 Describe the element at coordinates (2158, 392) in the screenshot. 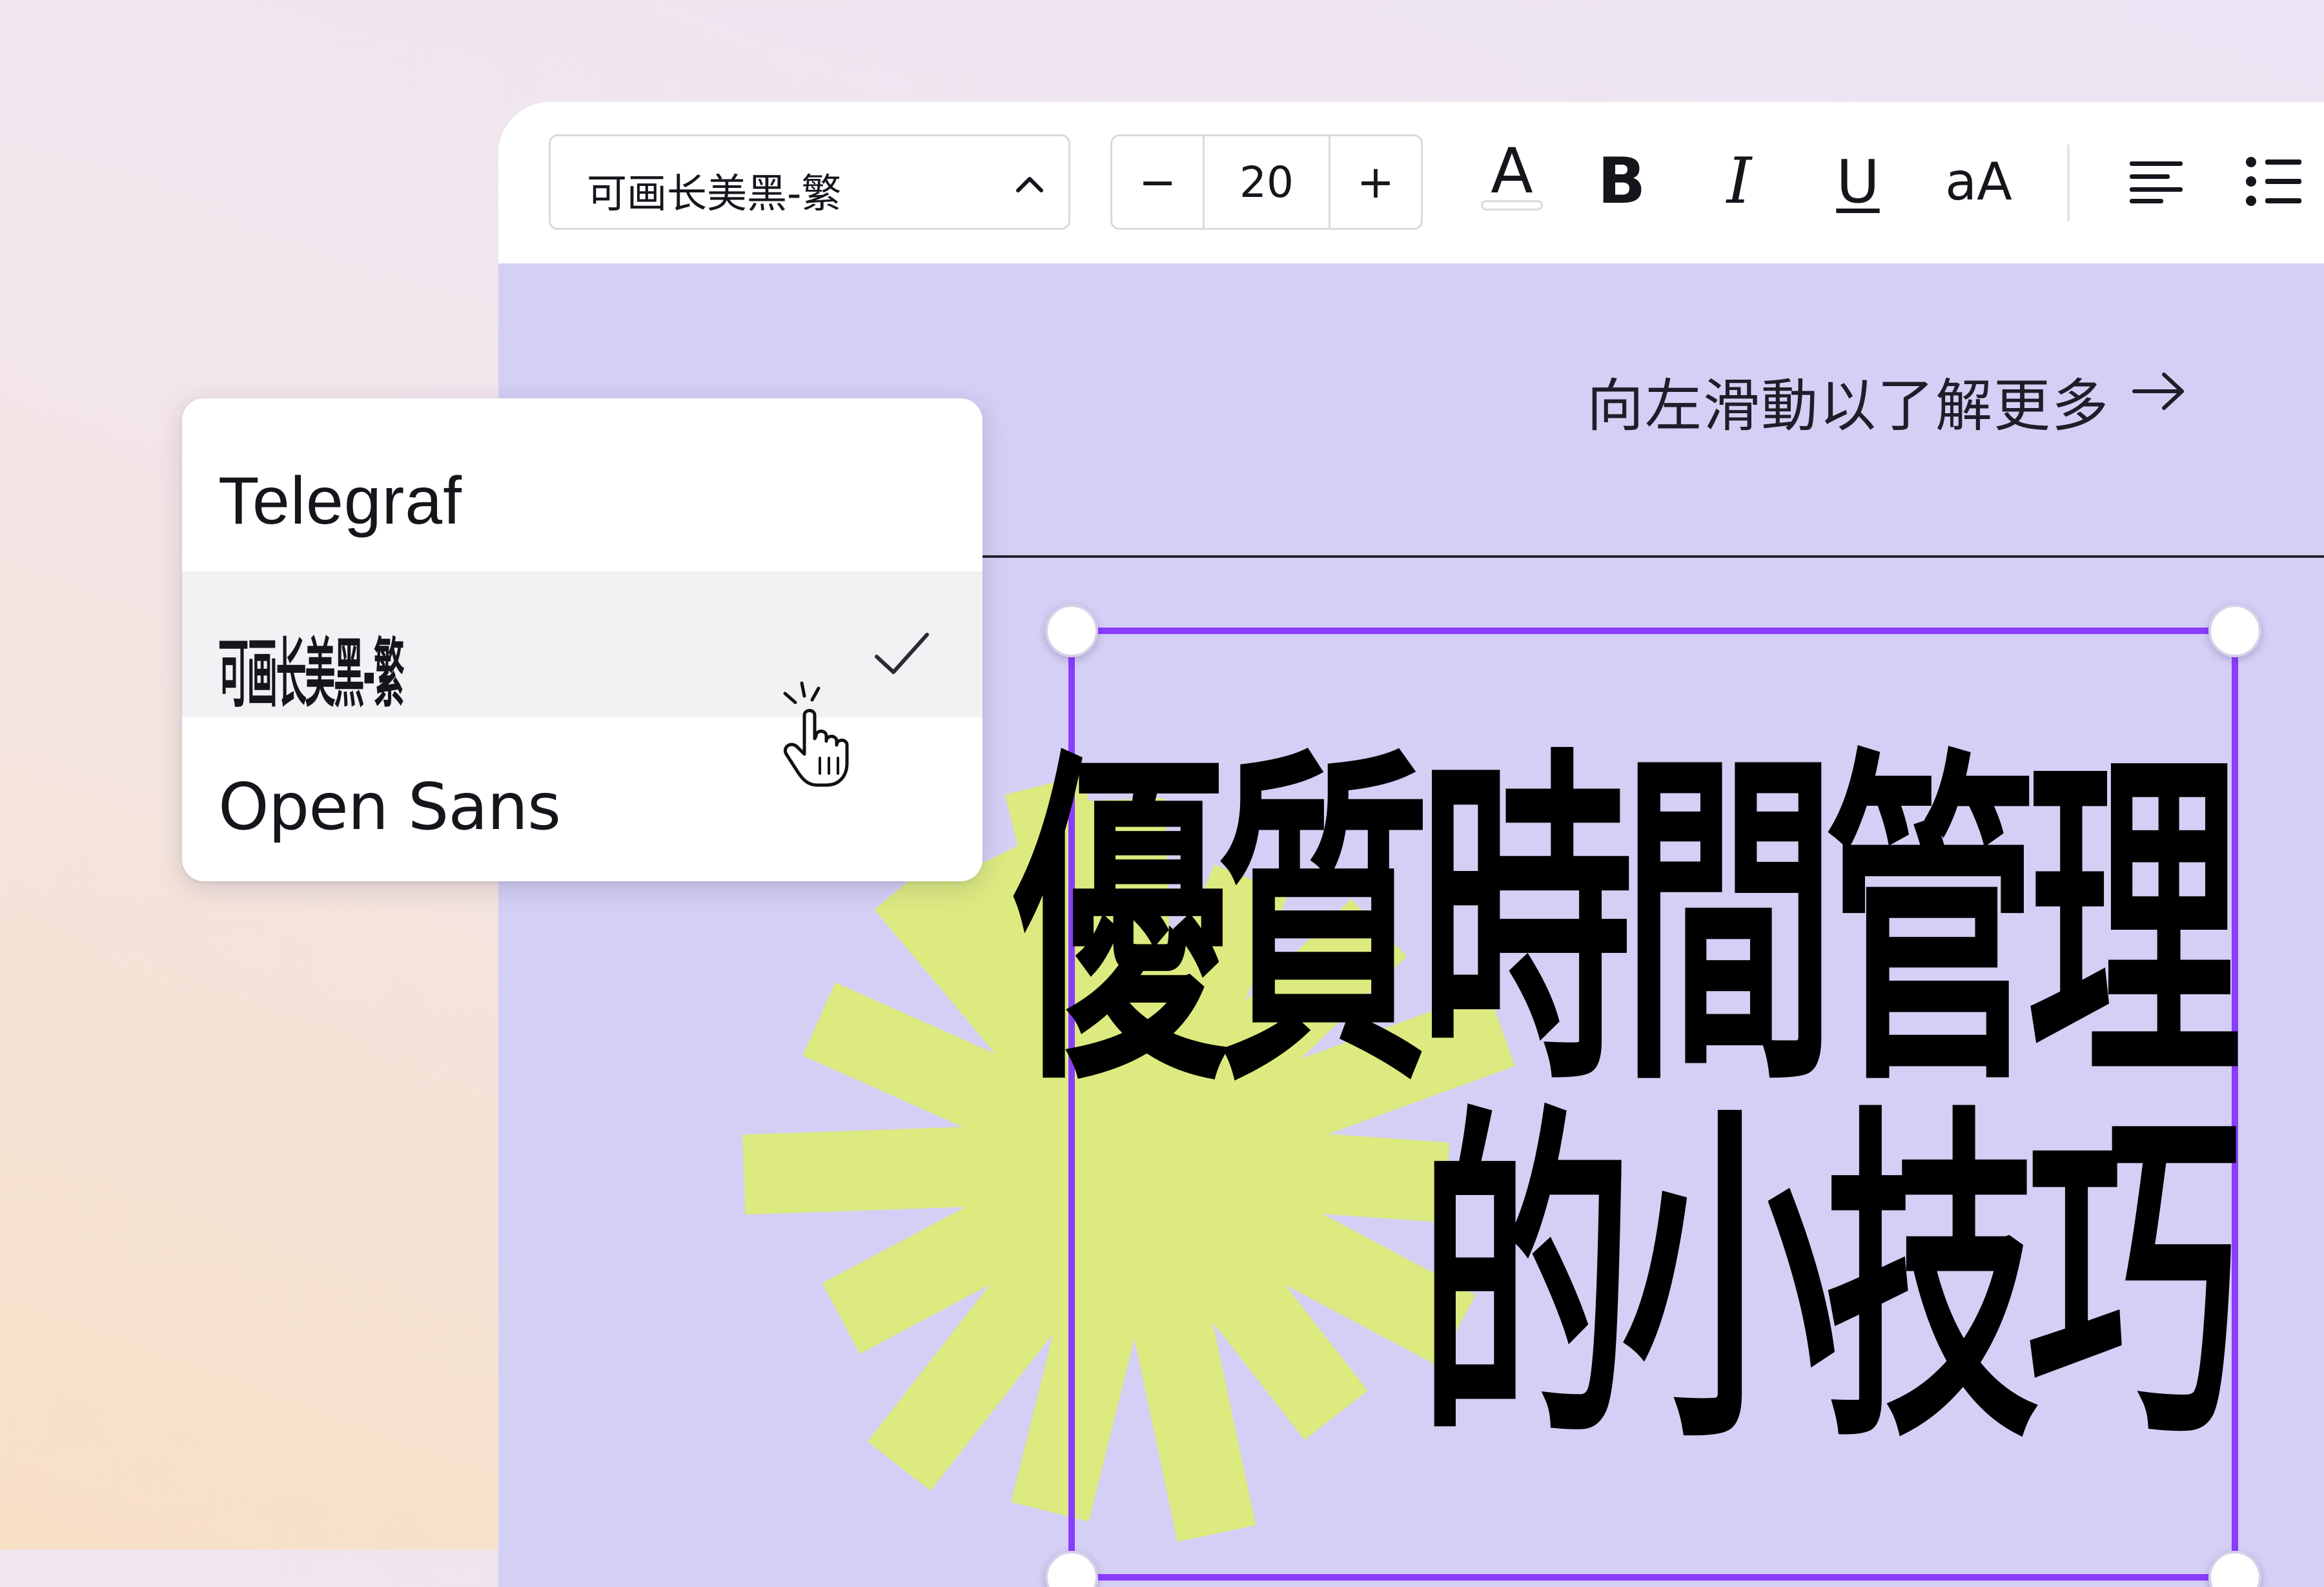

I see `arrow-right-icon` at that location.